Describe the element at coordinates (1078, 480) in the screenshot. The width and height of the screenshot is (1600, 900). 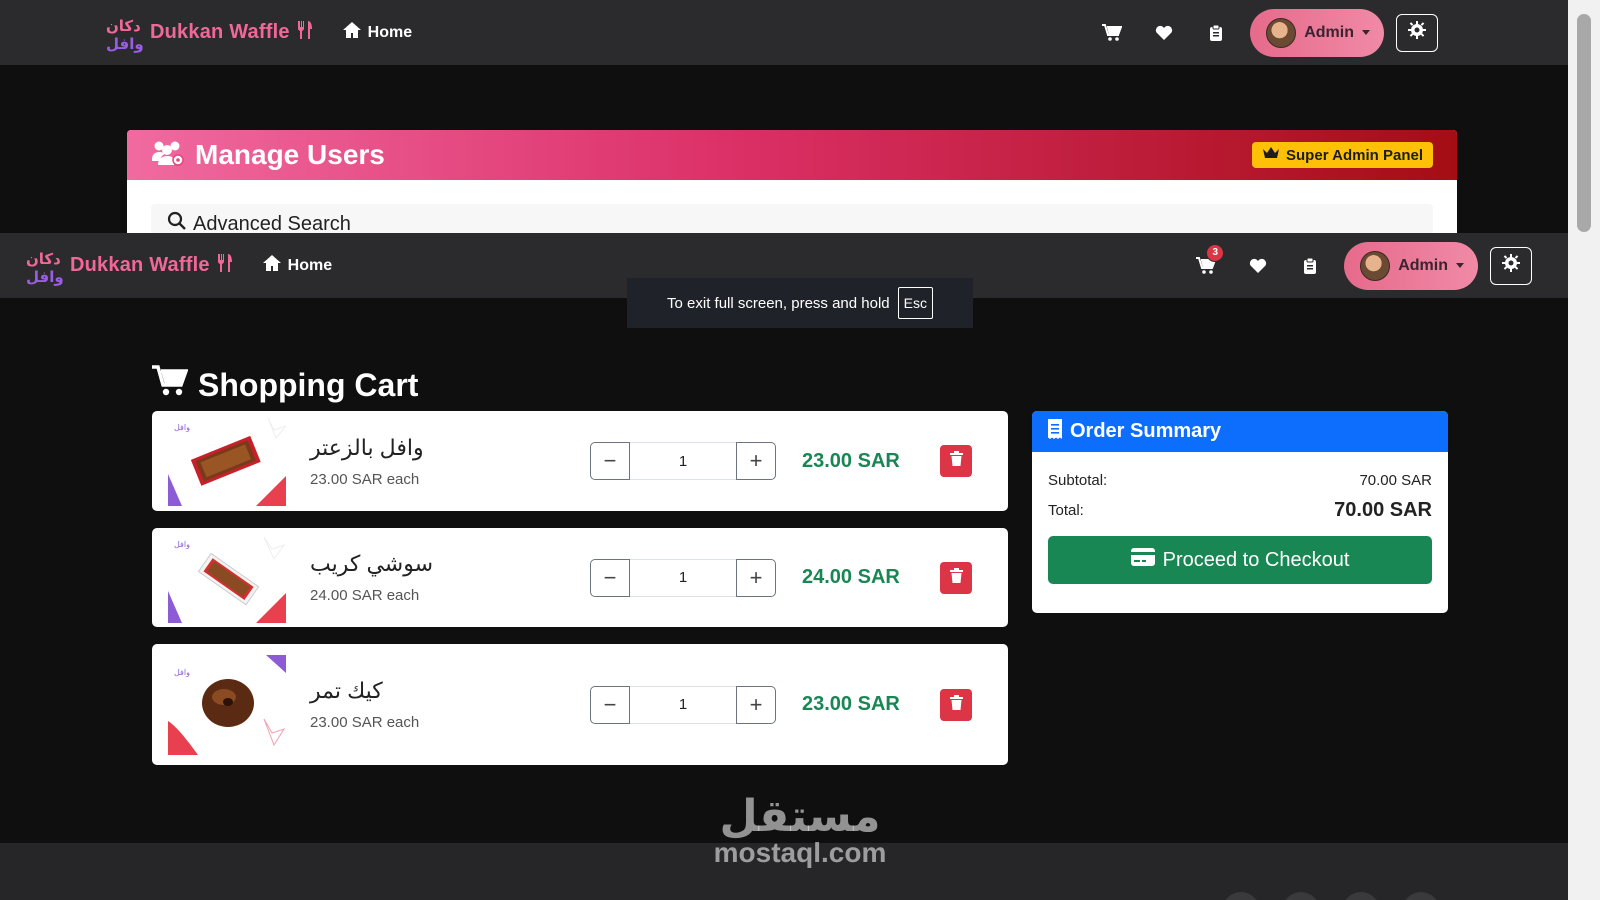
I see `subtotal-label: Subtotal:` at that location.